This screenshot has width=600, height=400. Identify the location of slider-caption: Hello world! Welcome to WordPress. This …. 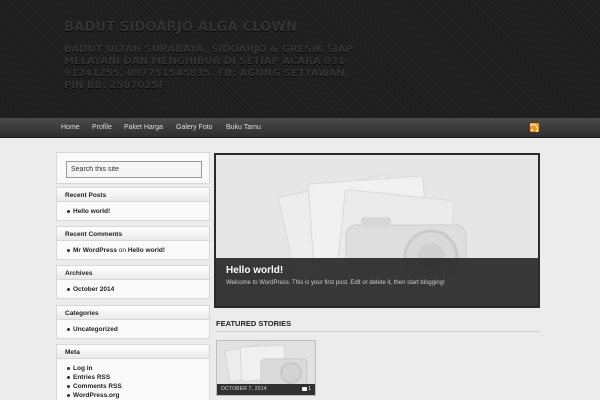
(377, 282).